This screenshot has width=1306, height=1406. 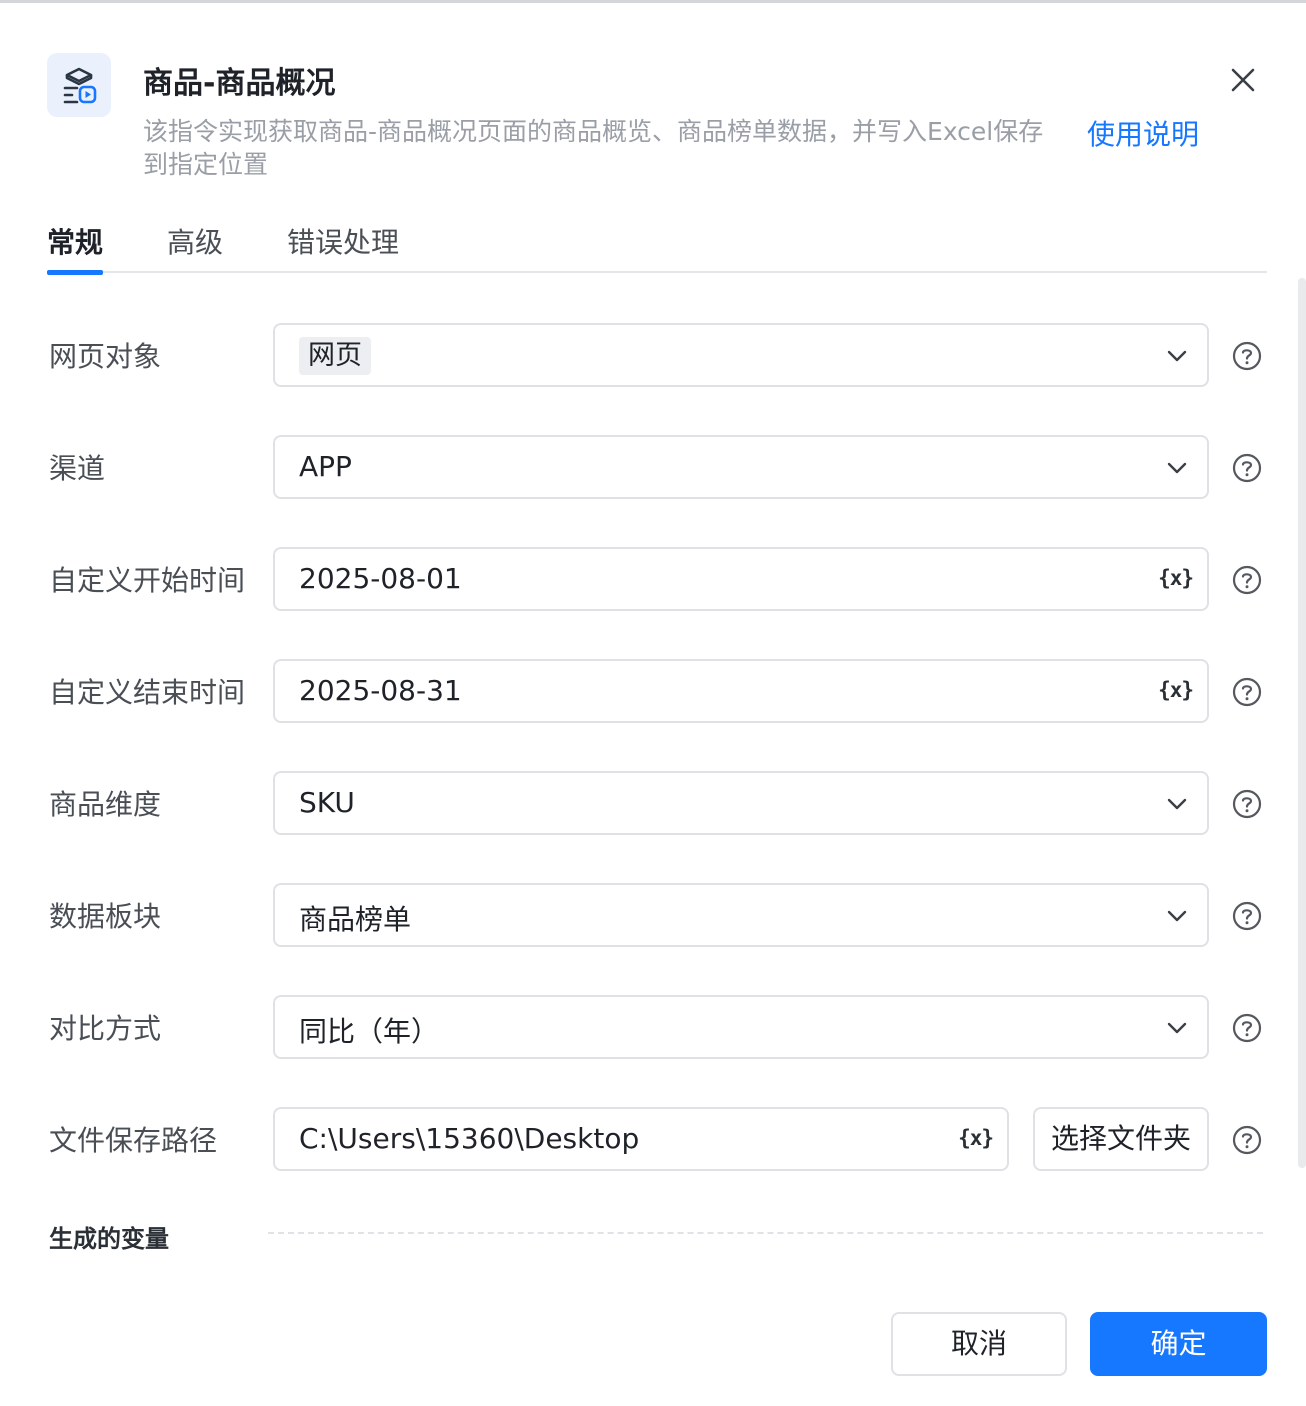 What do you see at coordinates (741, 355) in the screenshot?
I see `web-object-select: 网页` at bounding box center [741, 355].